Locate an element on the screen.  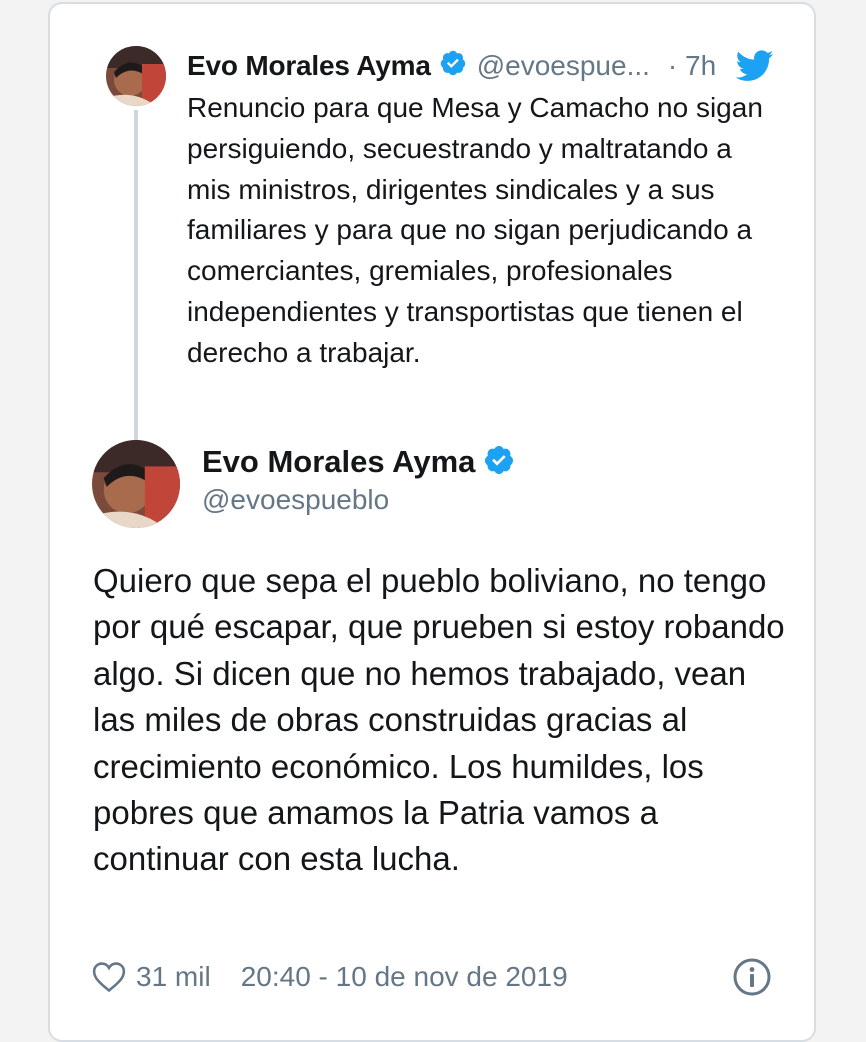
thread-connector-line is located at coordinates (136, 275).